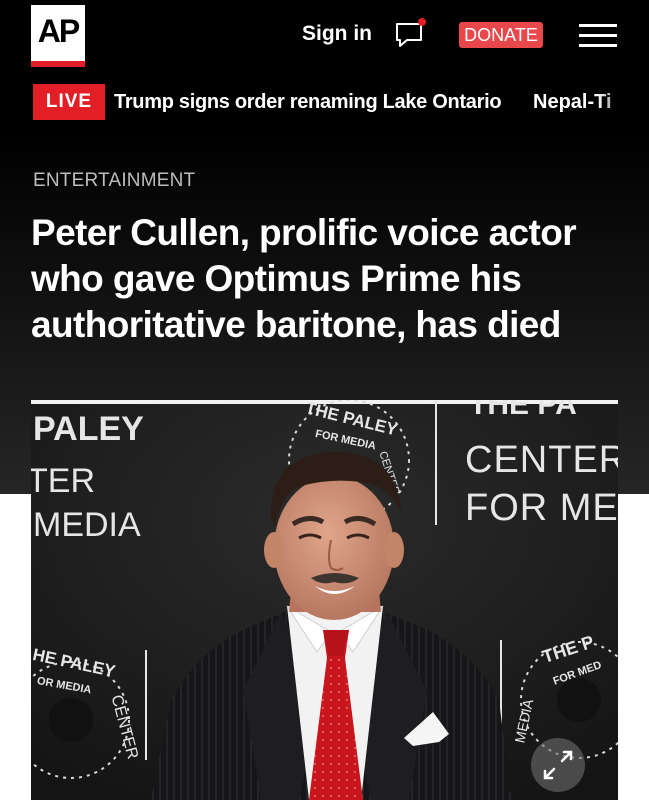 Image resolution: width=649 pixels, height=800 pixels. Describe the element at coordinates (58, 31) in the screenshot. I see `logo-text: AP` at that location.